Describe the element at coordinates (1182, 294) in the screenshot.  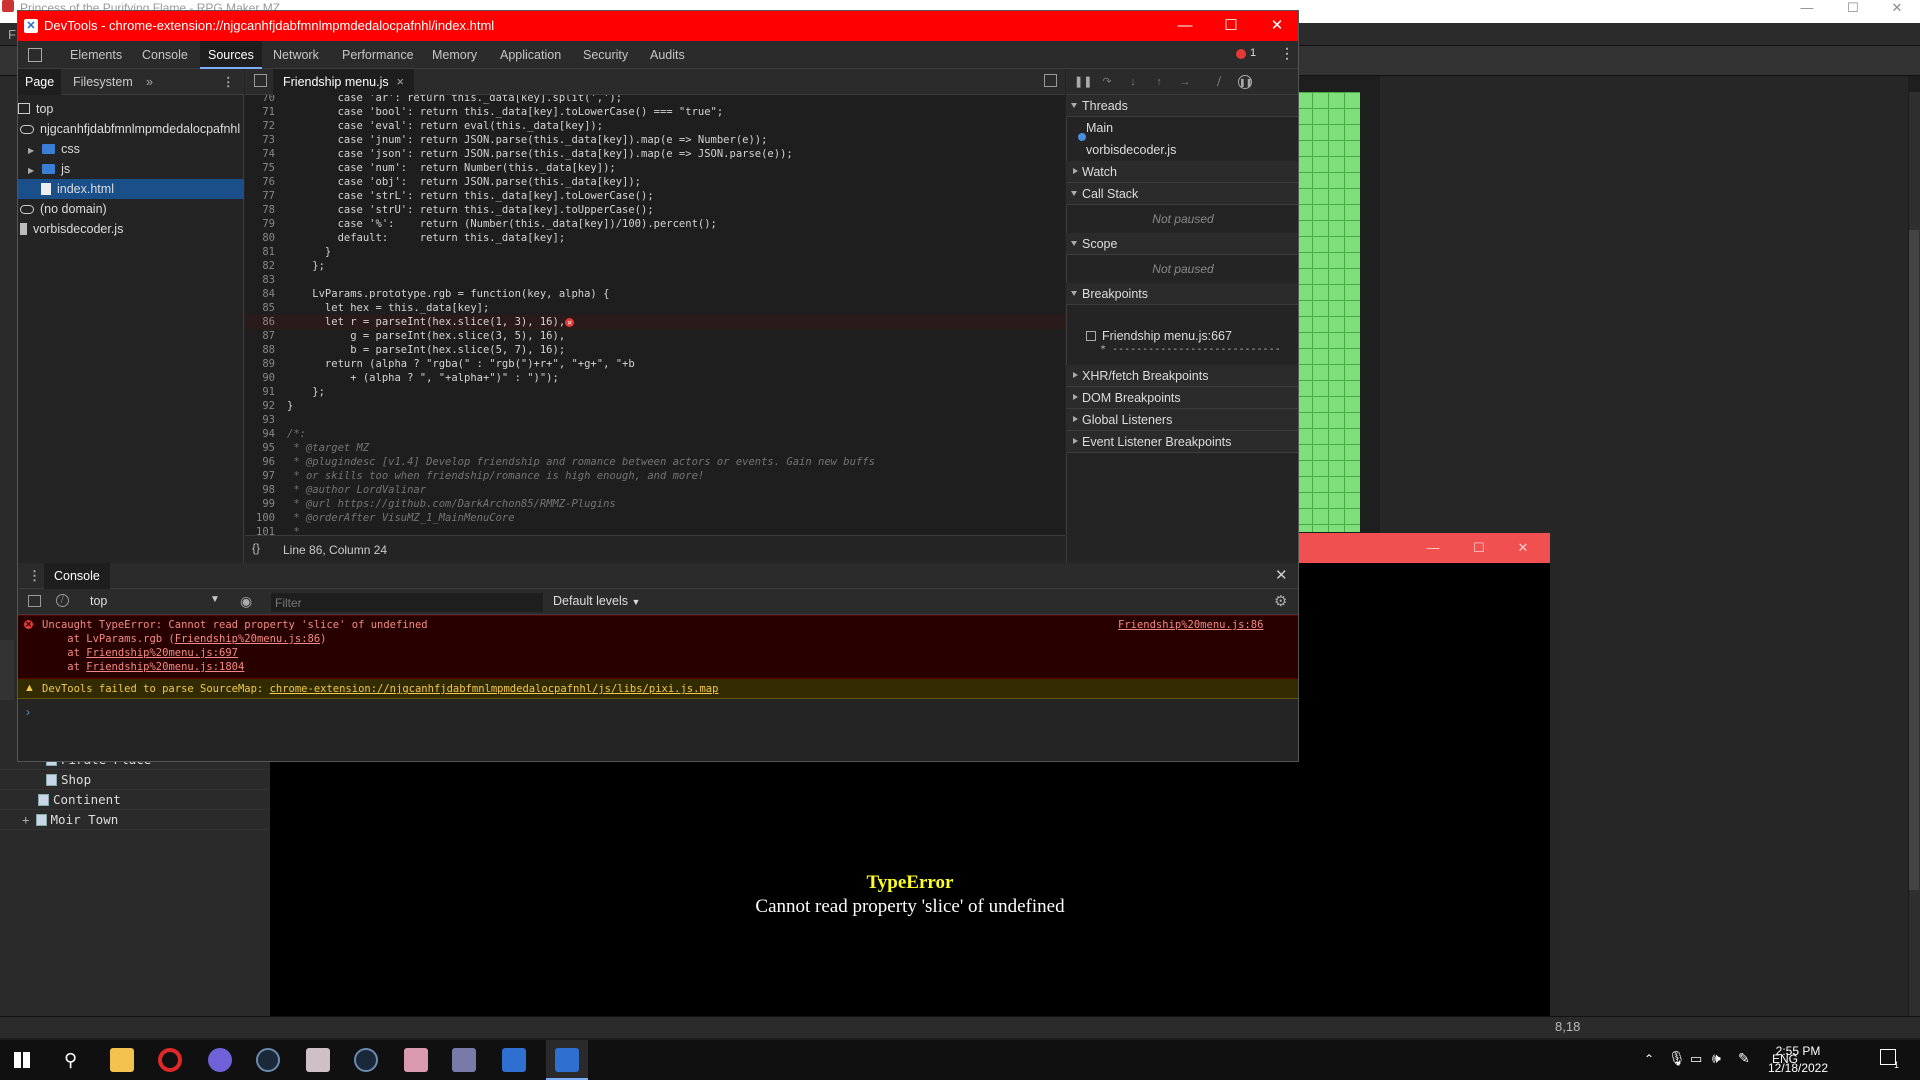
I see `breakpoints-section: Breakpoints` at that location.